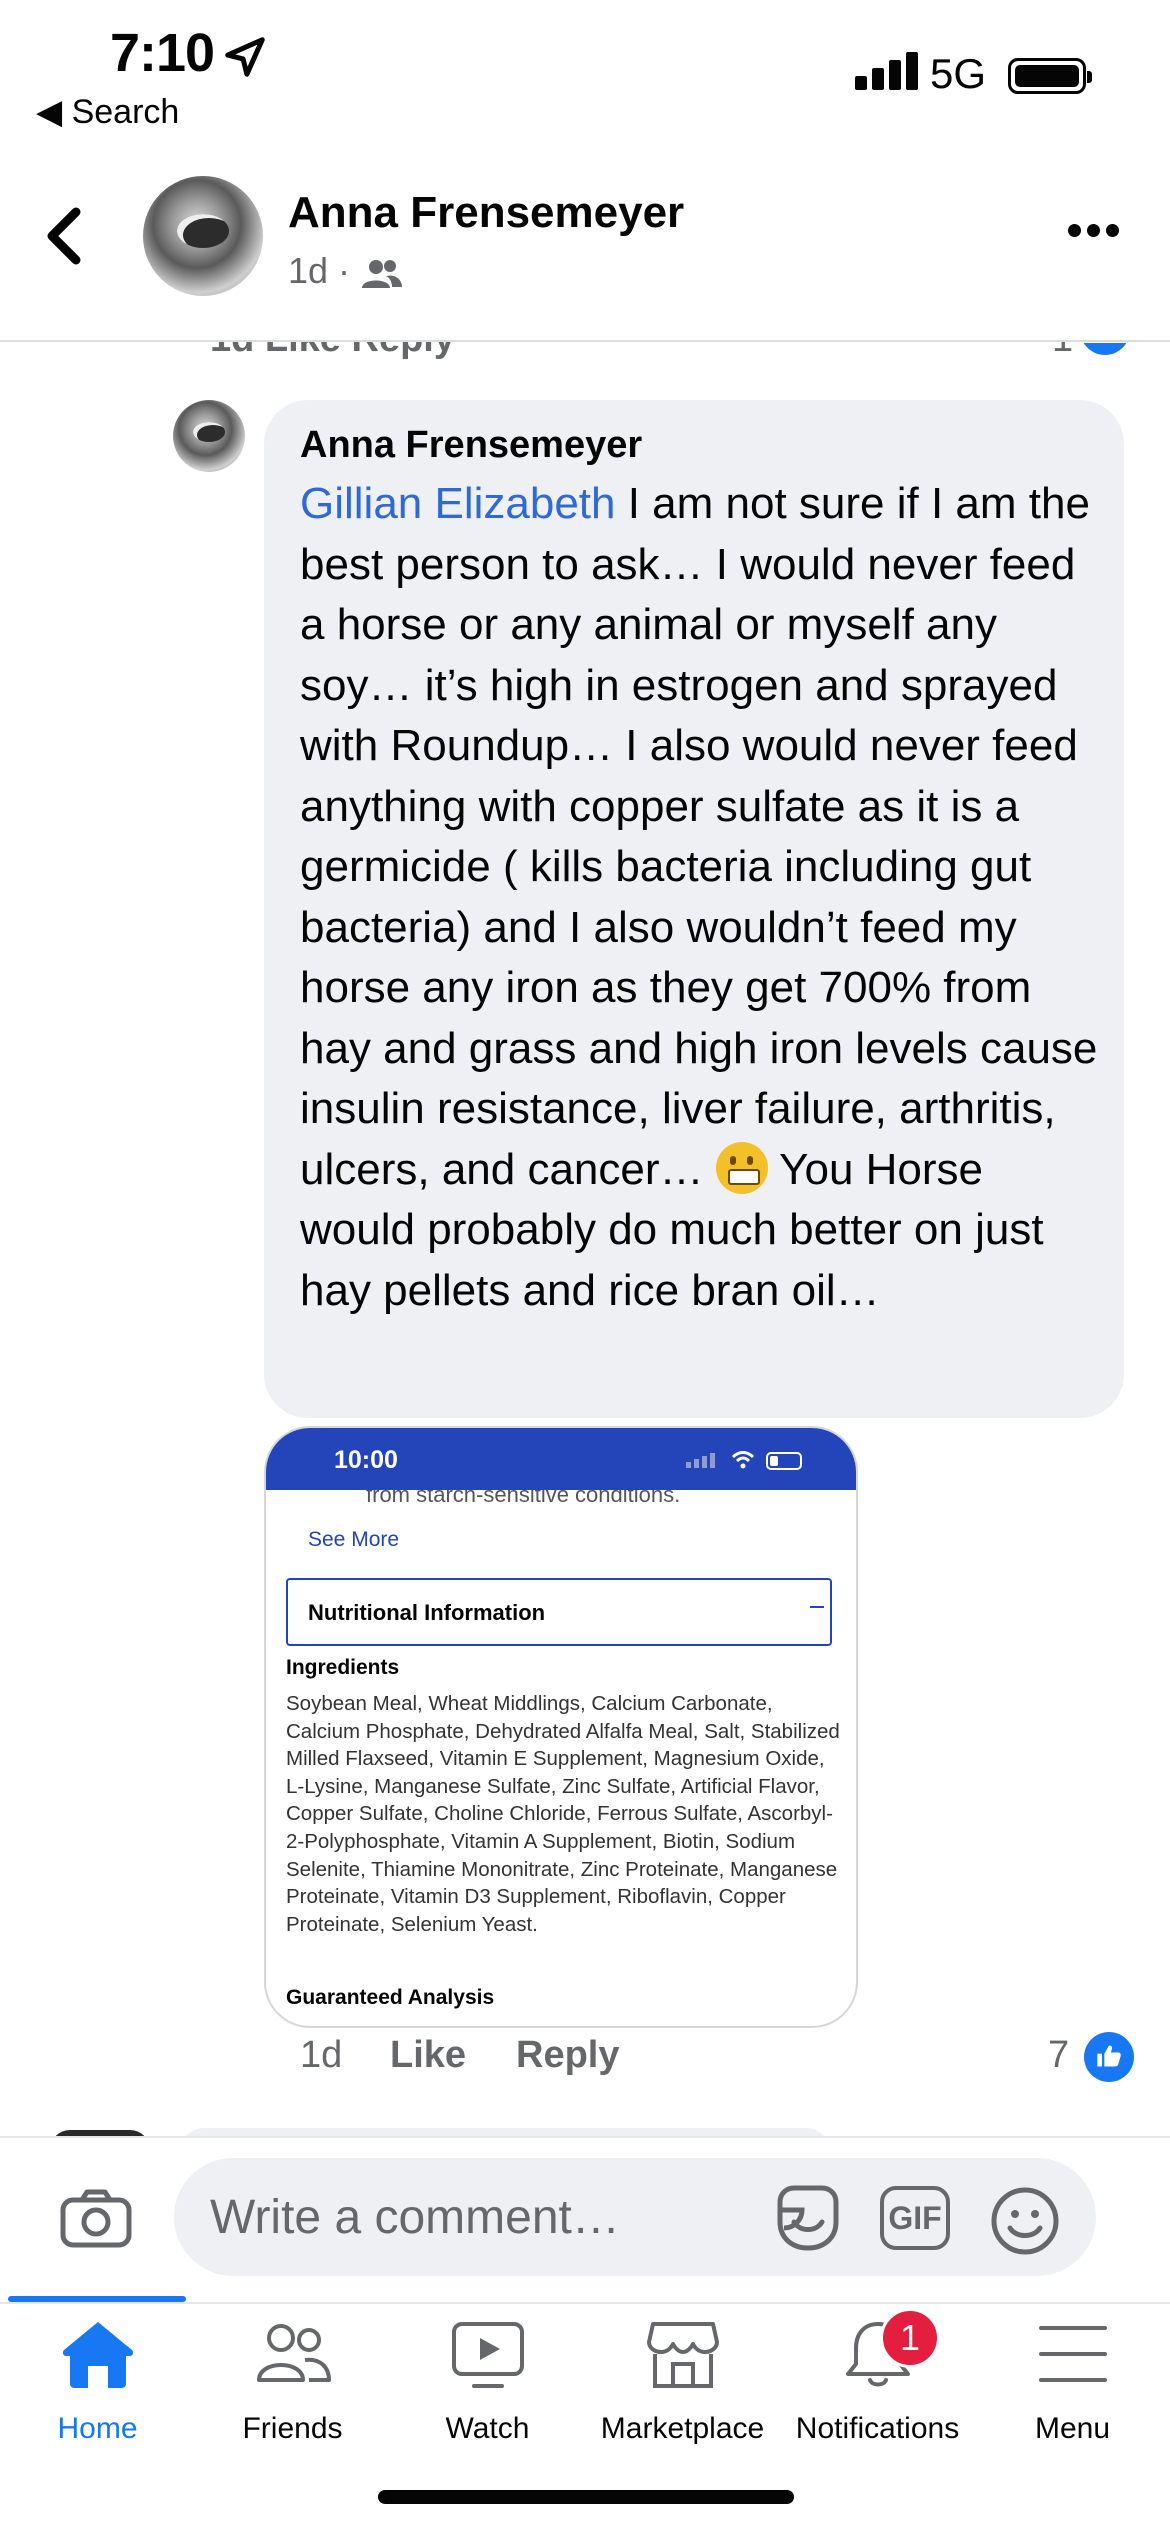  What do you see at coordinates (1058, 2055) in the screenshot?
I see `like-count: 7` at bounding box center [1058, 2055].